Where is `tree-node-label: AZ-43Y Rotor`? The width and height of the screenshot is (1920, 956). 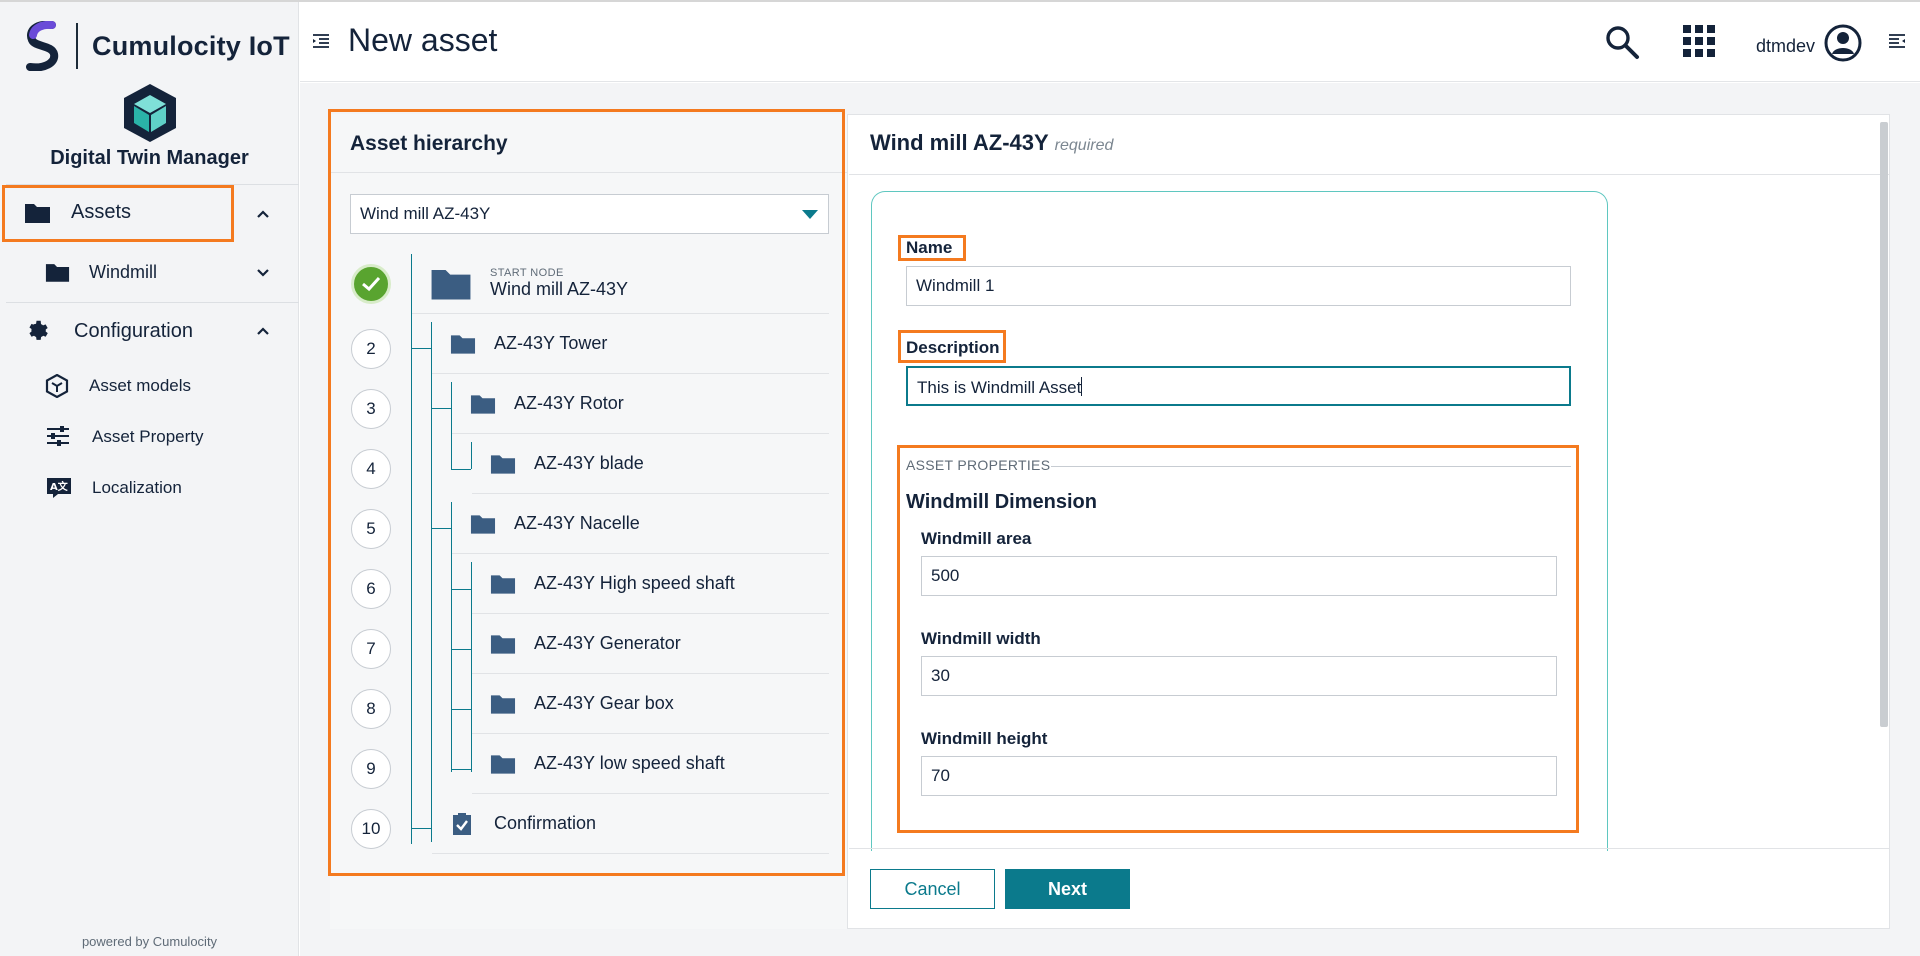 tree-node-label: AZ-43Y Rotor is located at coordinates (569, 403).